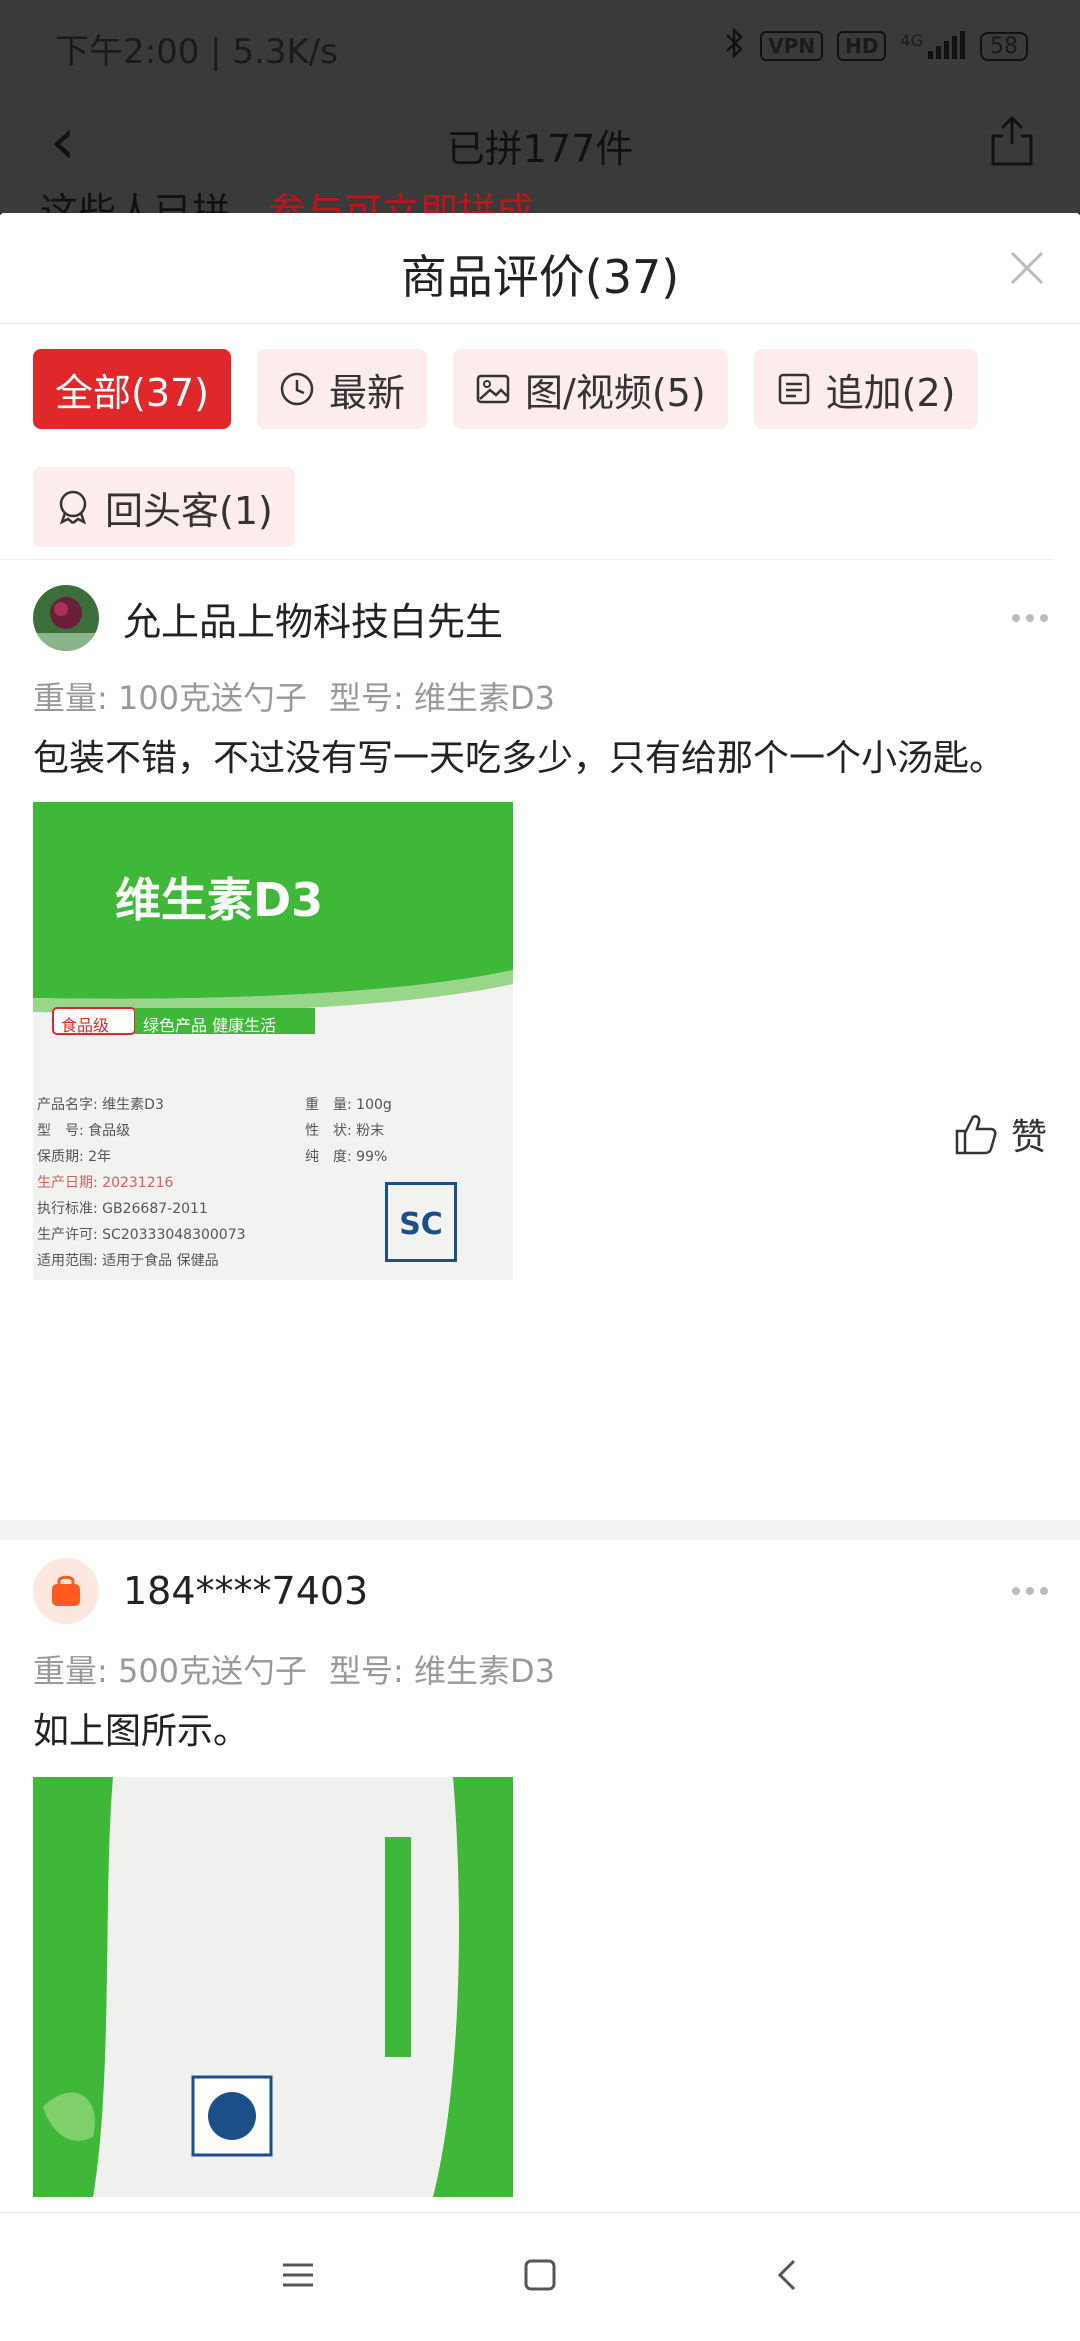 The height and width of the screenshot is (2341, 1080). I want to click on sheet-header: 商品评价(37), so click(540, 268).